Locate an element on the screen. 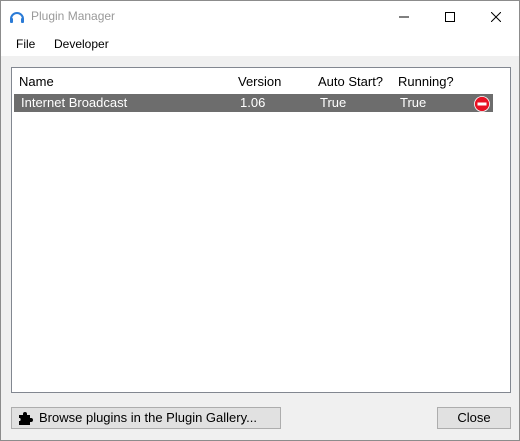 The height and width of the screenshot is (441, 520). menu-file: File is located at coordinates (25, 44).